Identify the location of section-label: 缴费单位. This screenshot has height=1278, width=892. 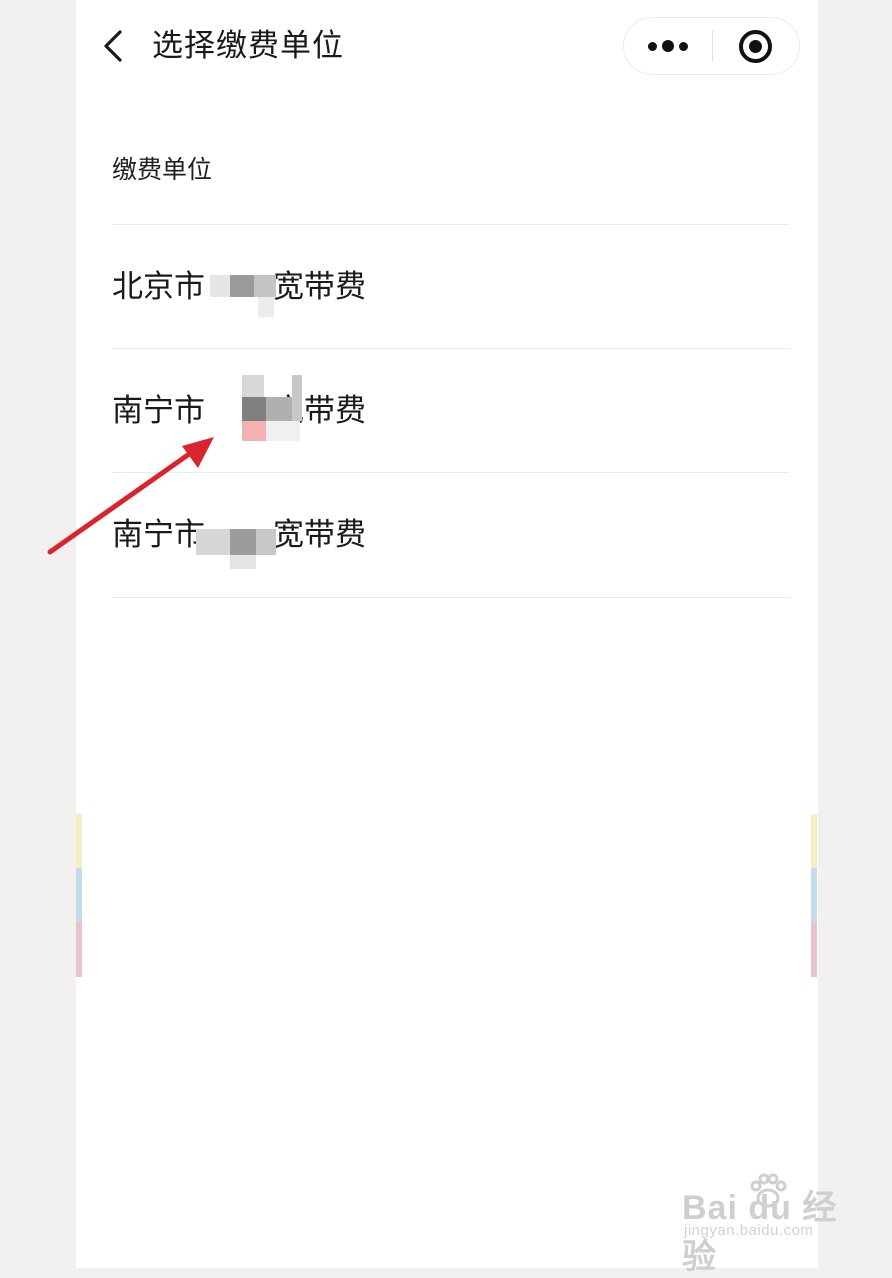
(162, 169).